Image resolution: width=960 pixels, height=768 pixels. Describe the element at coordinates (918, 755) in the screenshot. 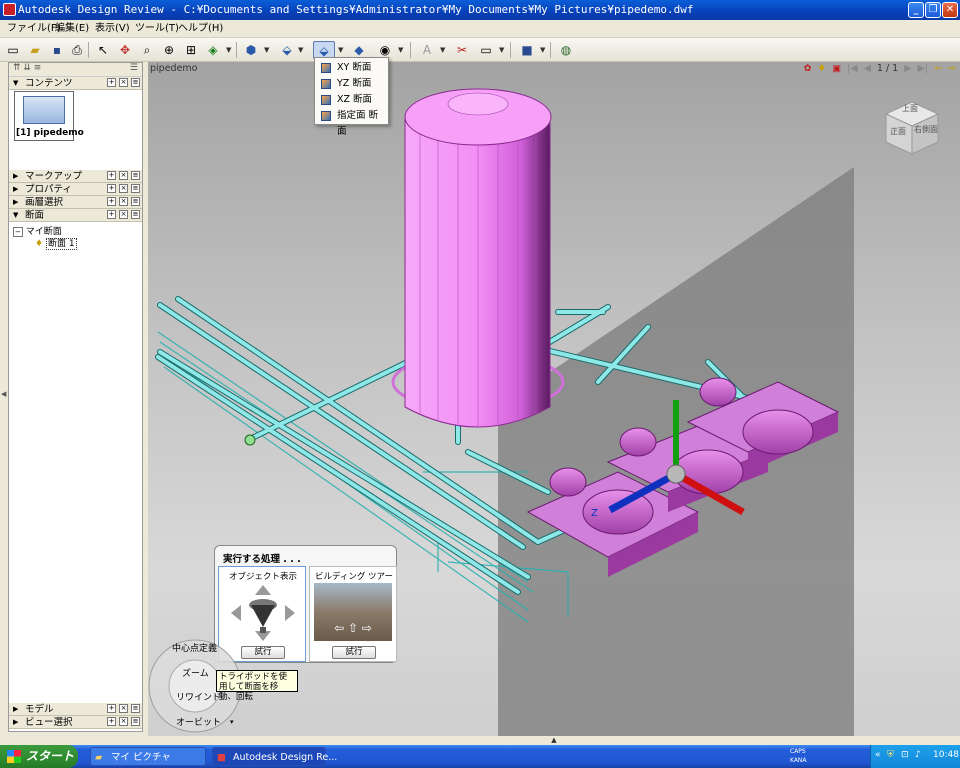

I see `volume-icon: ♪` at that location.